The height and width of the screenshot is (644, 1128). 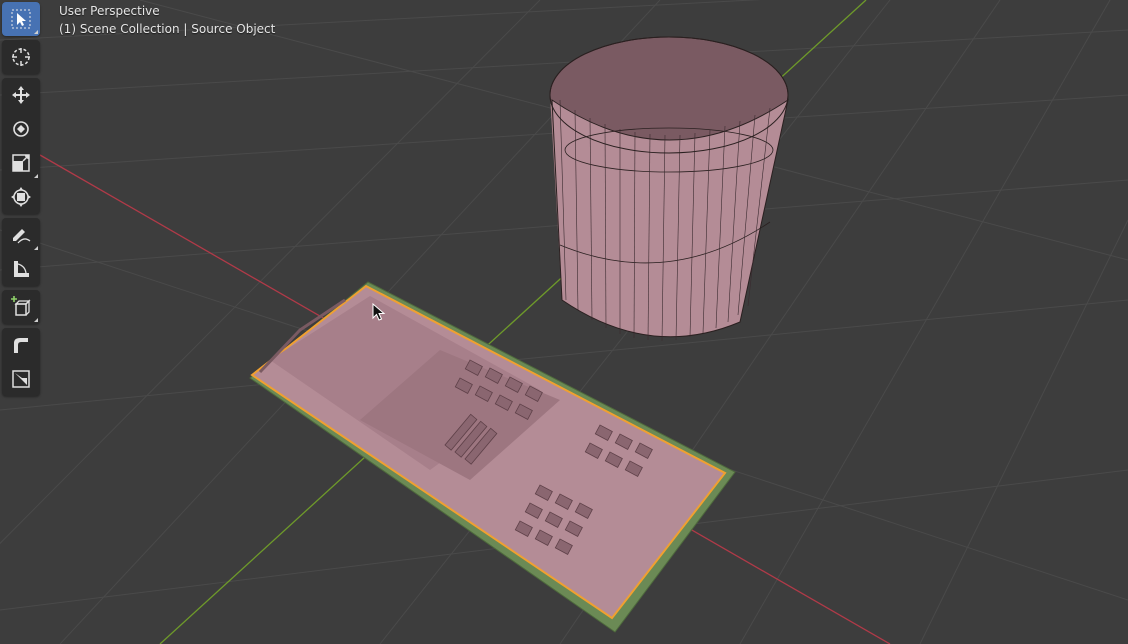 I want to click on move-tool, so click(x=21, y=95).